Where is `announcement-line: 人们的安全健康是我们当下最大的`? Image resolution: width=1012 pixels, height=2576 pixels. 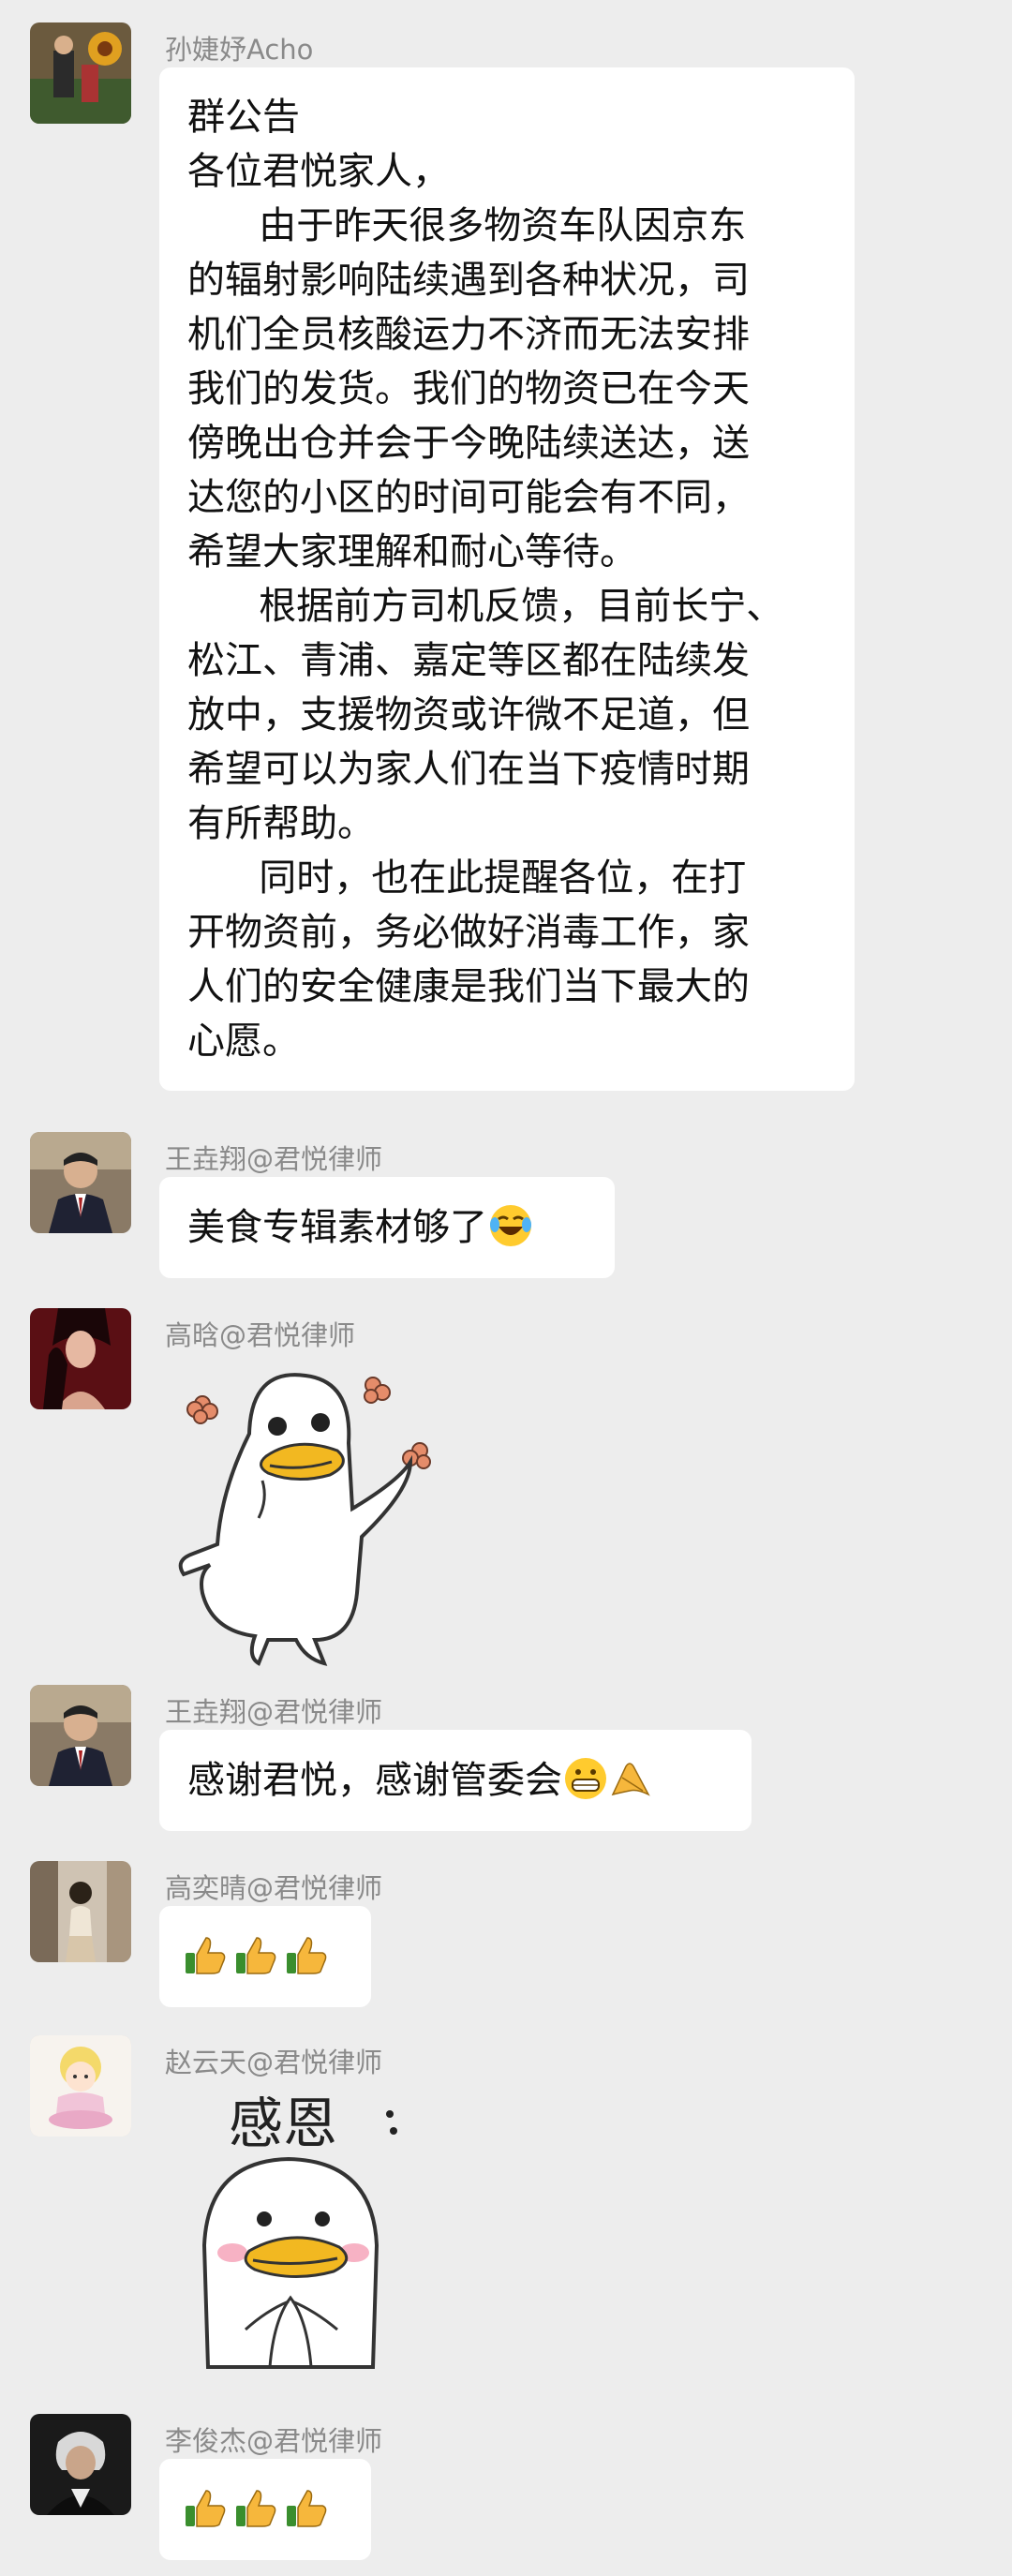
announcement-line: 人们的安全健康是我们当下最大的 is located at coordinates (468, 986).